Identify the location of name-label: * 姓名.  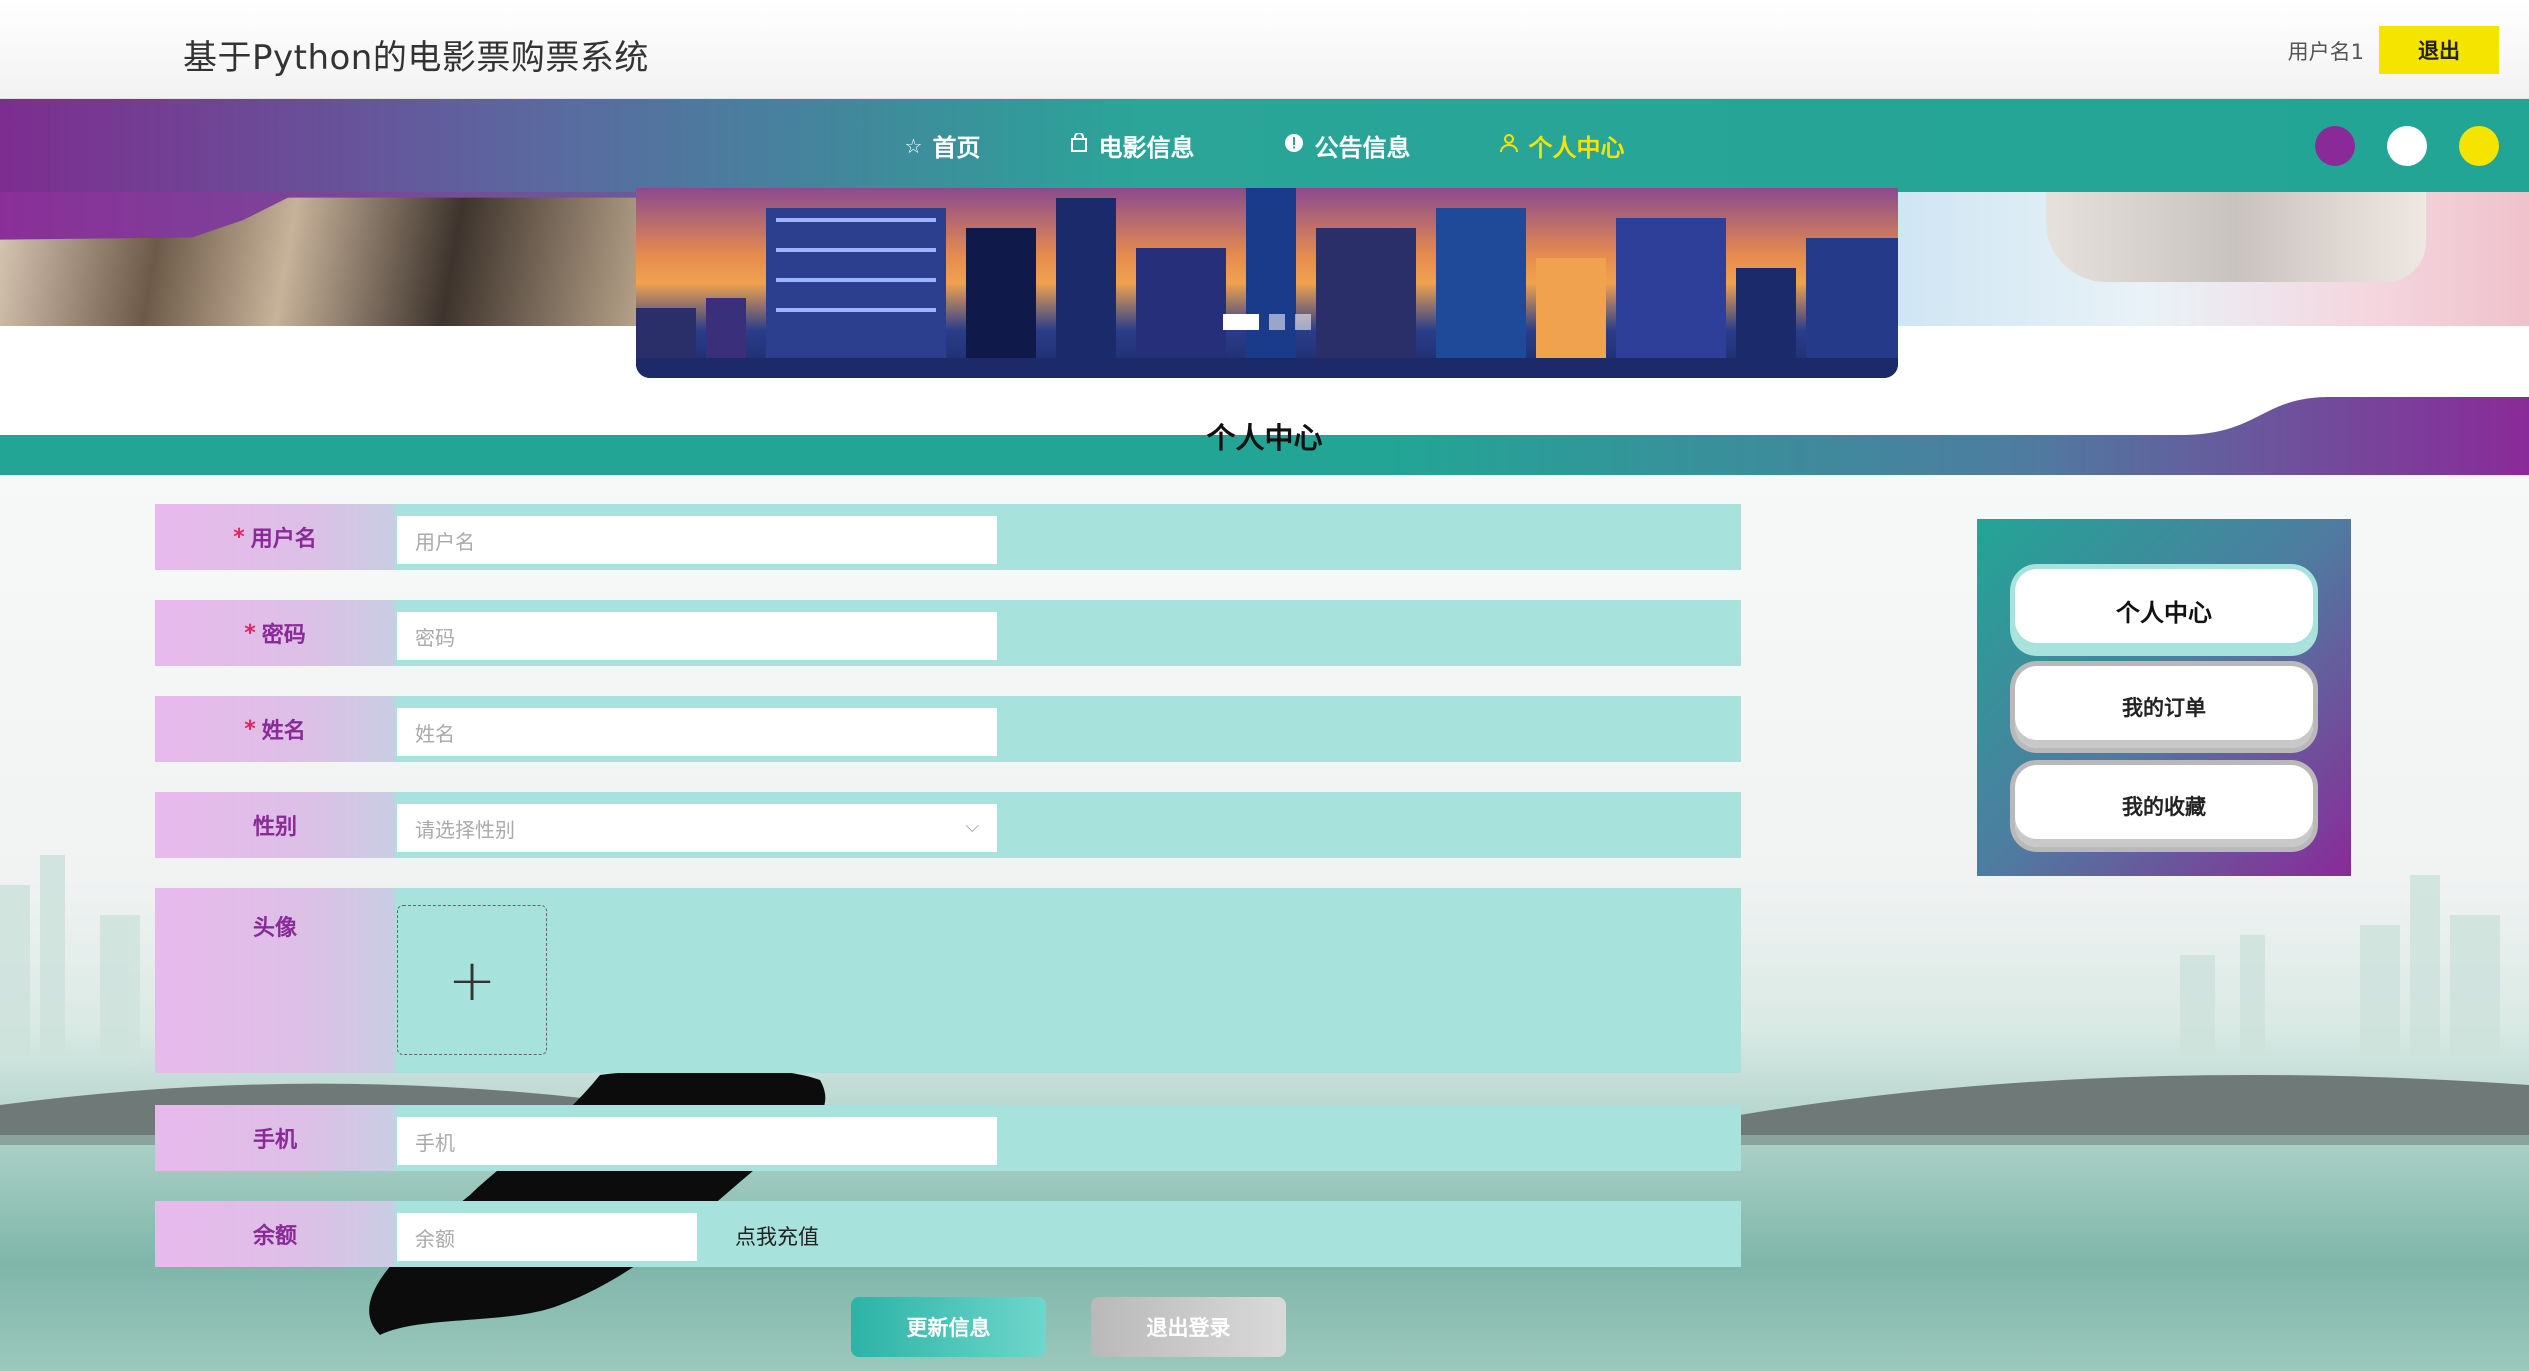
(275, 729).